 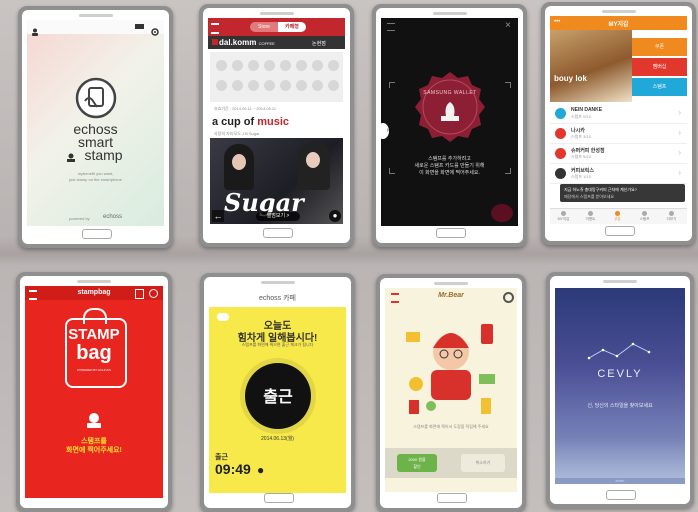 What do you see at coordinates (581, 116) in the screenshot?
I see `store-stamp-count: 스탬프 0/10` at bounding box center [581, 116].